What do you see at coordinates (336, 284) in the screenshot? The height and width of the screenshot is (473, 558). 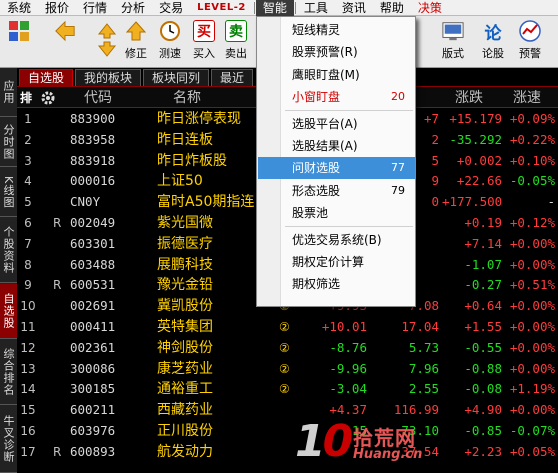 I see `menu-item: 期权筛选` at bounding box center [336, 284].